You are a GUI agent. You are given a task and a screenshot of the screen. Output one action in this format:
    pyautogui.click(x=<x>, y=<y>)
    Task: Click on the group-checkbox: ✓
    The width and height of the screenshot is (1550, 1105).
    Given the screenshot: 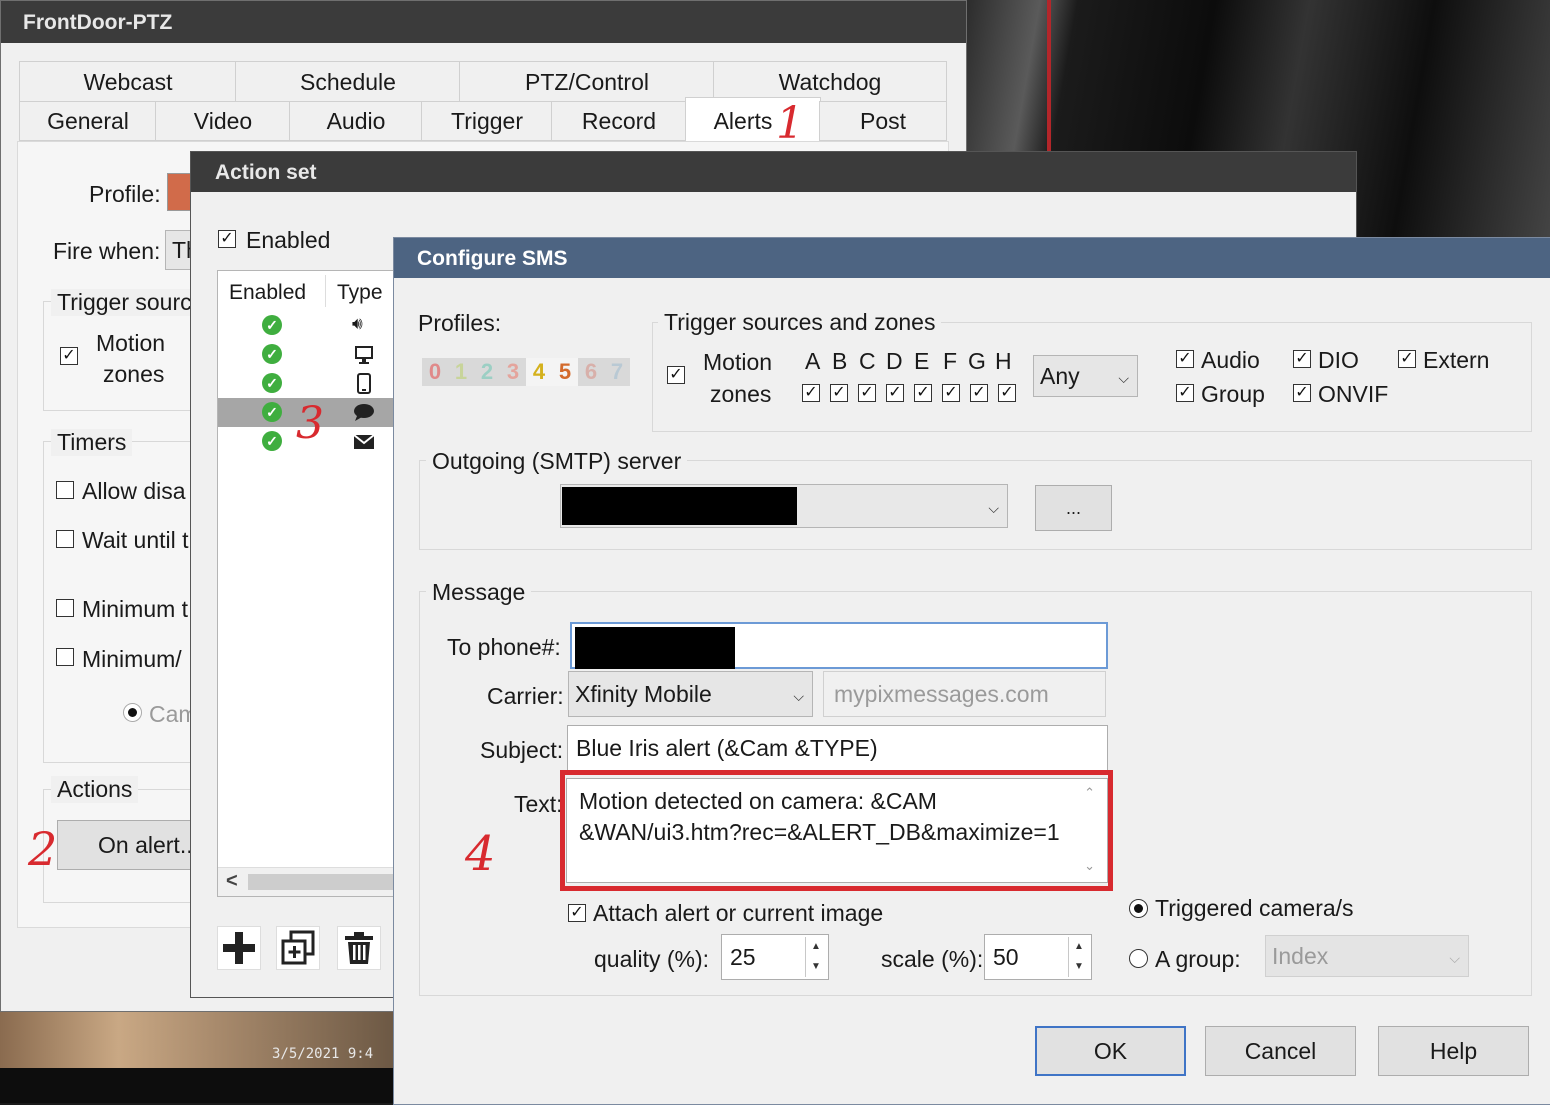 What is the action you would take?
    pyautogui.click(x=1185, y=393)
    